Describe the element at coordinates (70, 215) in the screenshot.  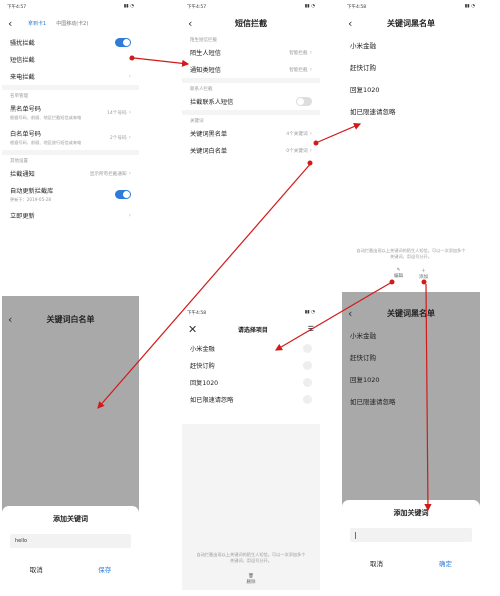
I see `row-update-now: 立即更新 ›` at that location.